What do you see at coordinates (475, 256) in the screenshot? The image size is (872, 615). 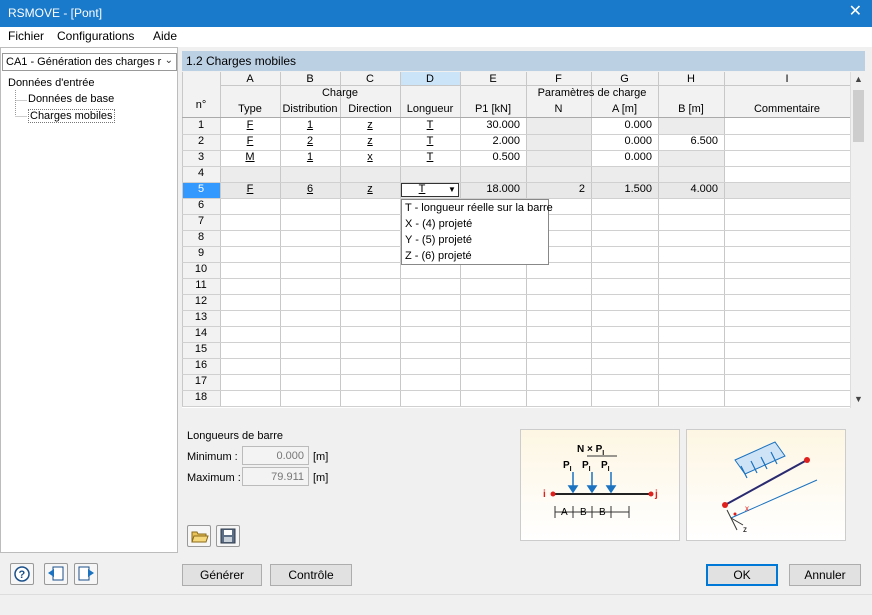 I see `dropdown-option-z: Z - (6) projeté` at bounding box center [475, 256].